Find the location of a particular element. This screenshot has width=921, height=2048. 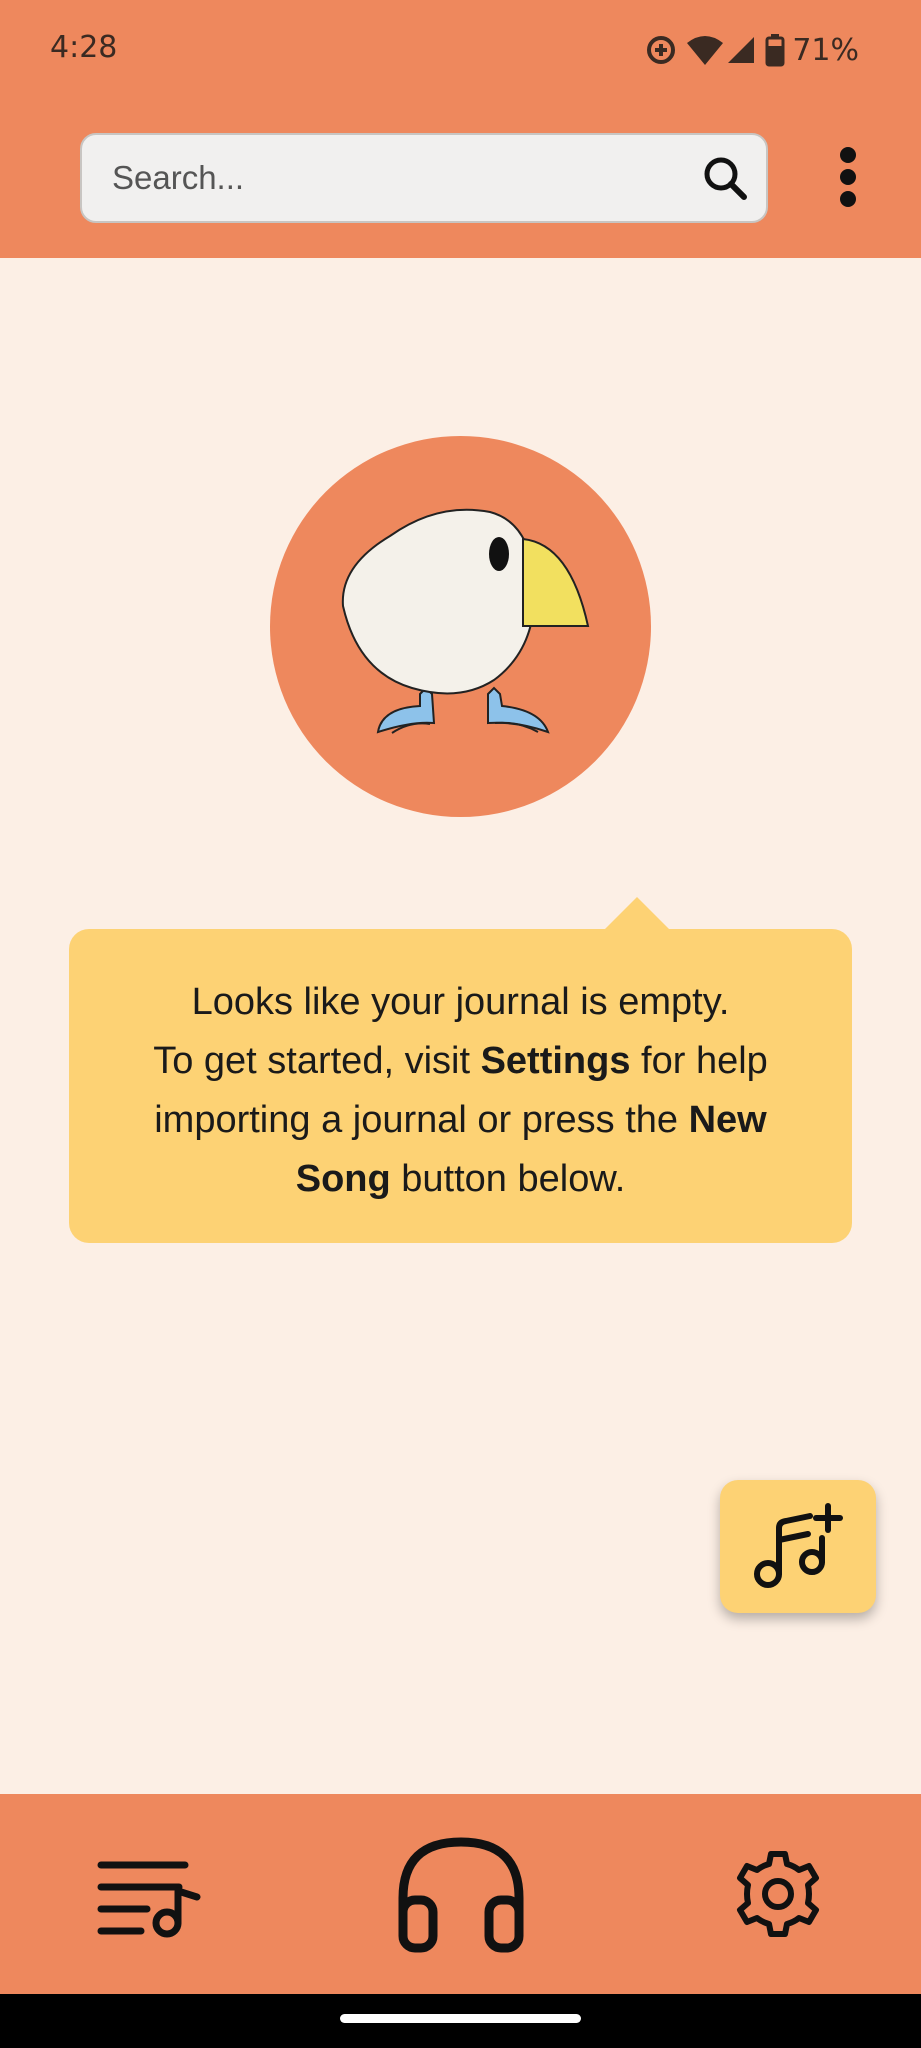

nav-journal-button is located at coordinates (150, 1894).